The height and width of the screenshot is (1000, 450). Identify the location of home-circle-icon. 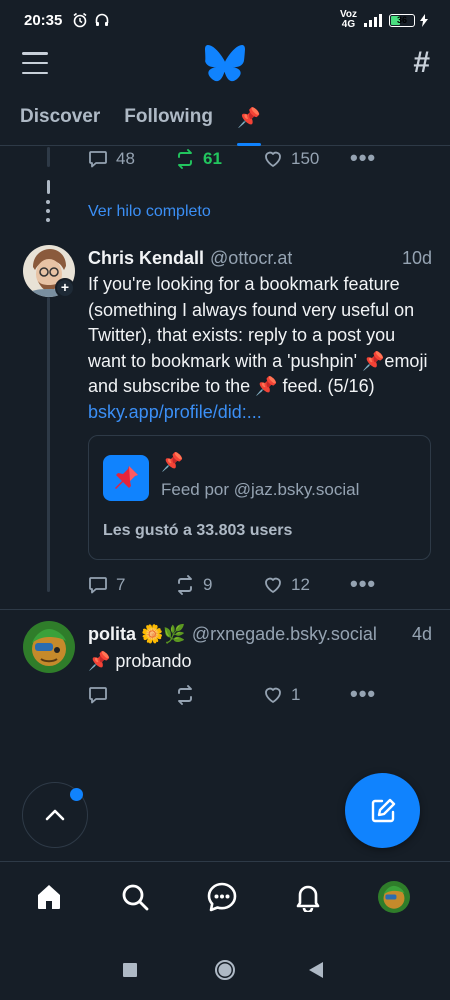
(225, 972).